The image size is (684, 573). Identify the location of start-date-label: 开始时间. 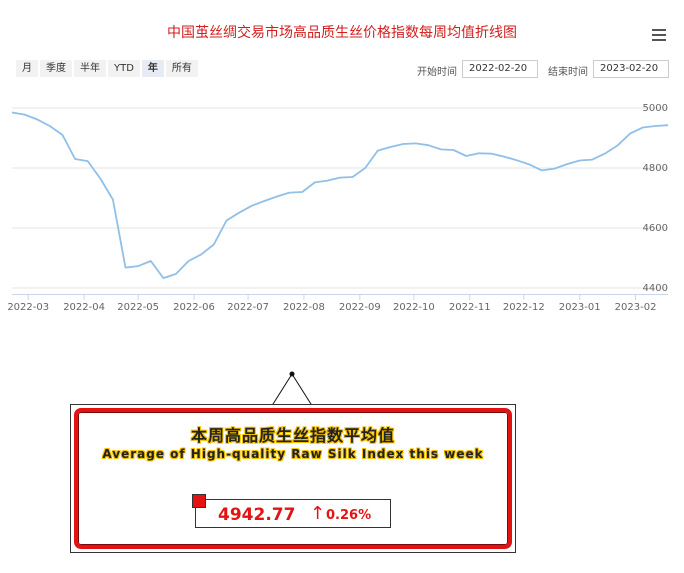
(437, 72).